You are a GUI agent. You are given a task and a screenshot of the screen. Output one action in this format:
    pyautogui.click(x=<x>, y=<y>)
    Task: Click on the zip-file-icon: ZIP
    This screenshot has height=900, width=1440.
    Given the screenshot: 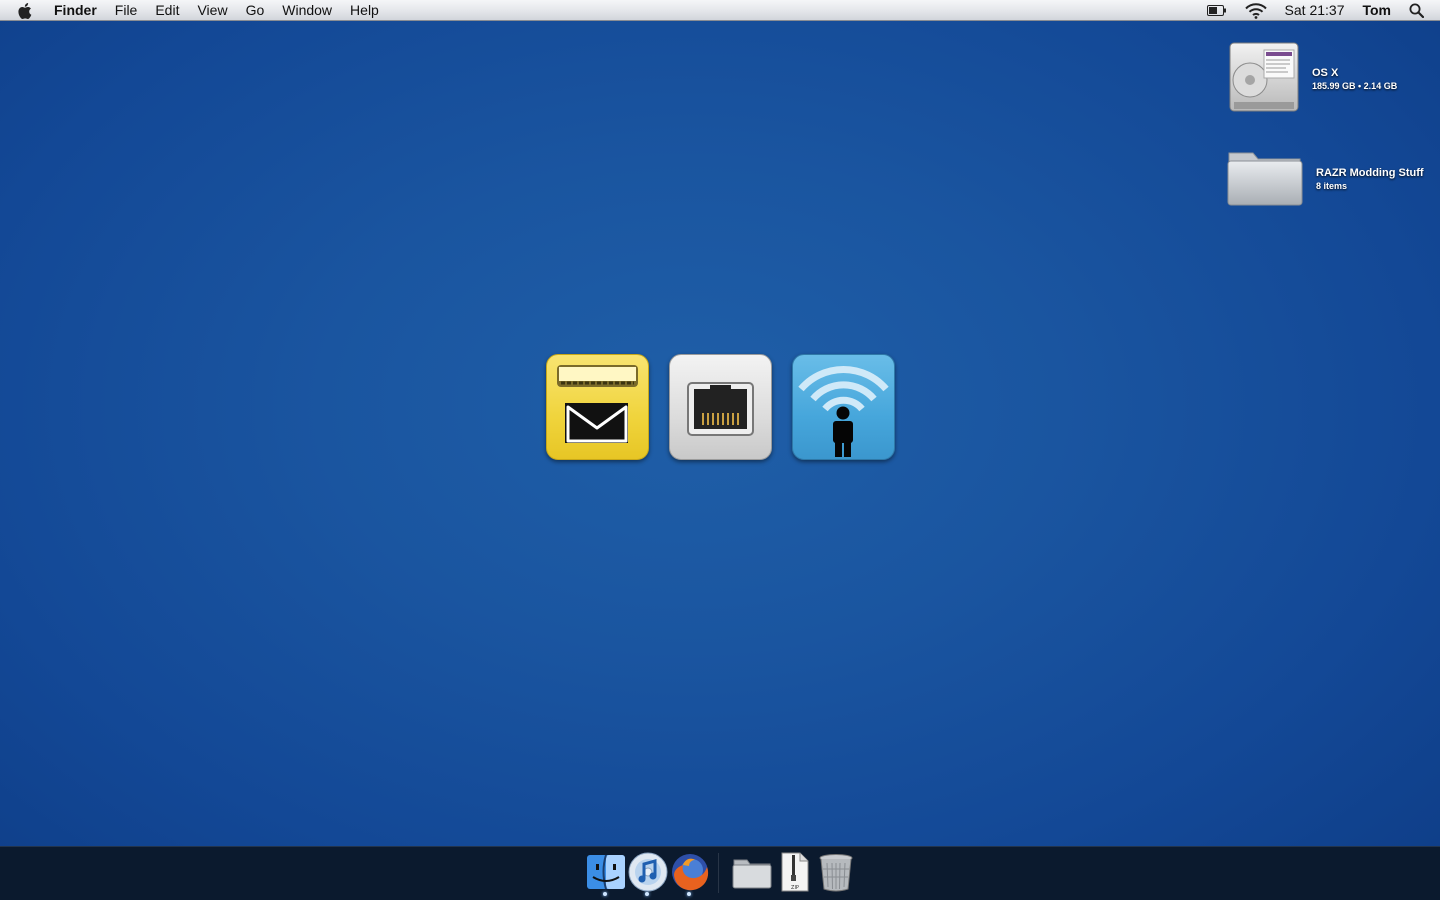 What is the action you would take?
    pyautogui.click(x=794, y=872)
    